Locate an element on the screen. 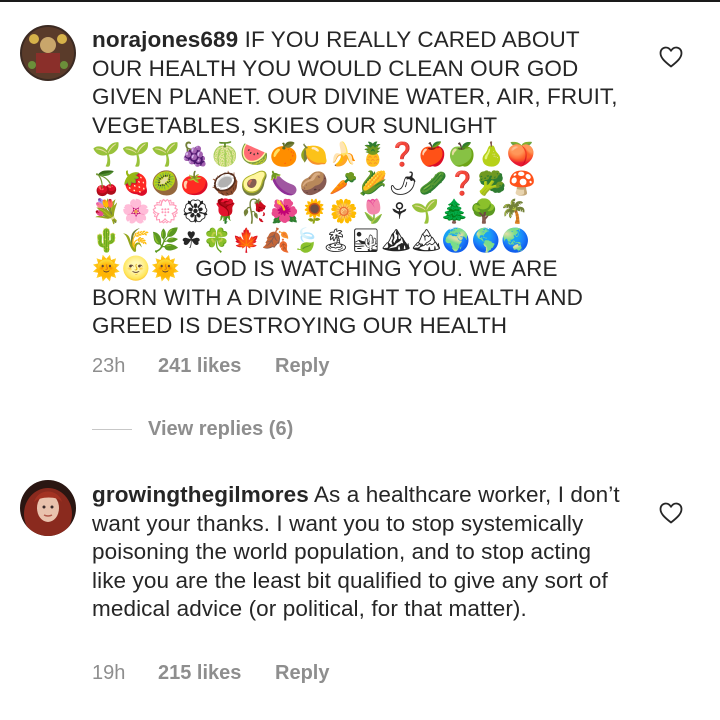 This screenshot has width=720, height=720. view-replies-label: View replies (6) is located at coordinates (220, 429).